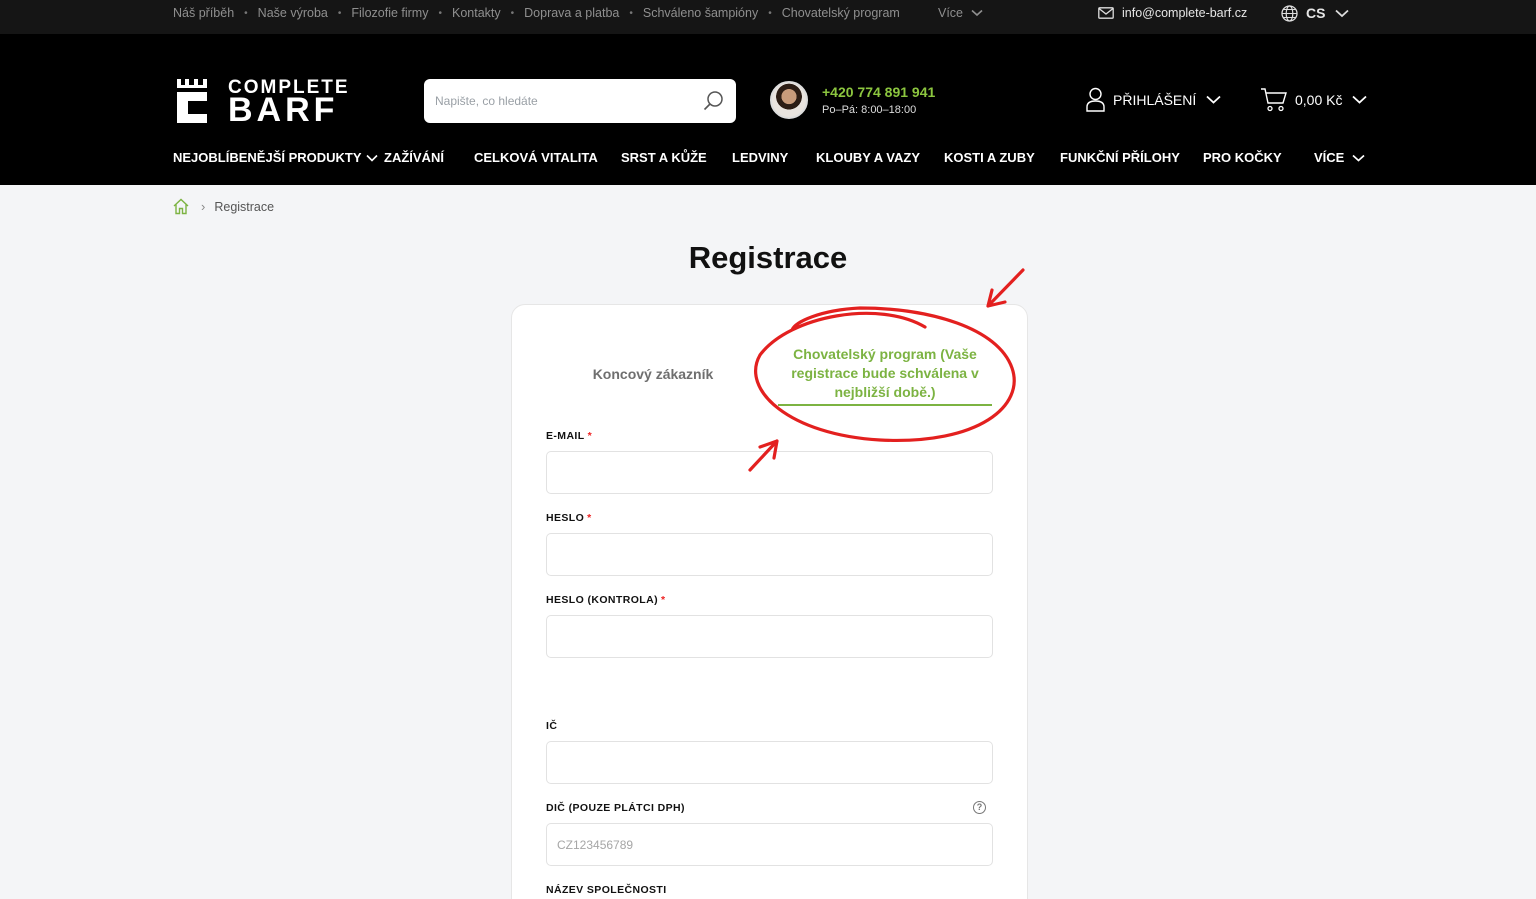  I want to click on support-avatar, so click(789, 100).